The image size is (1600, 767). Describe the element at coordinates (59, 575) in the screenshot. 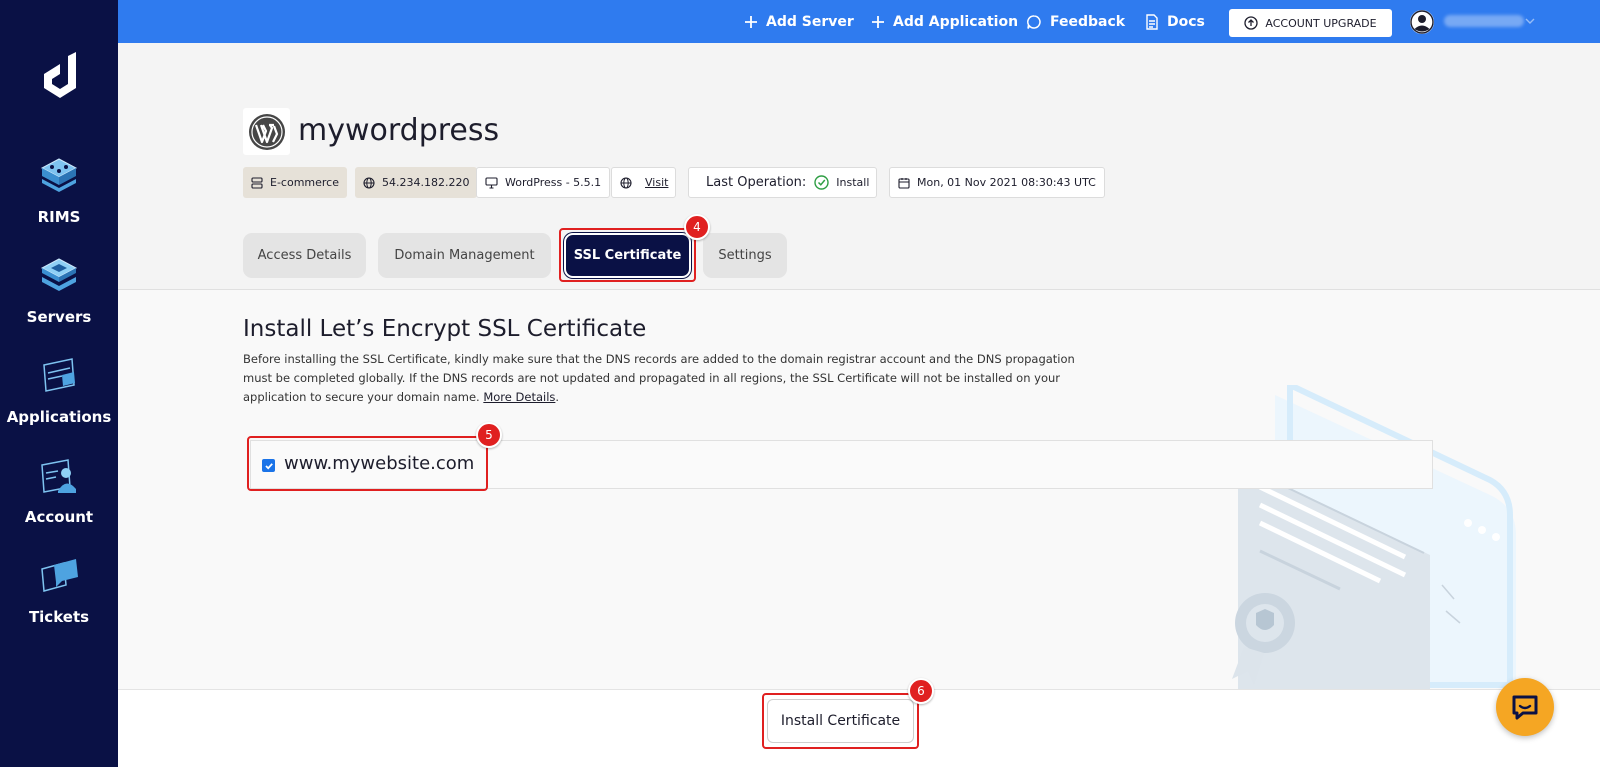

I see `tickets-icon` at that location.